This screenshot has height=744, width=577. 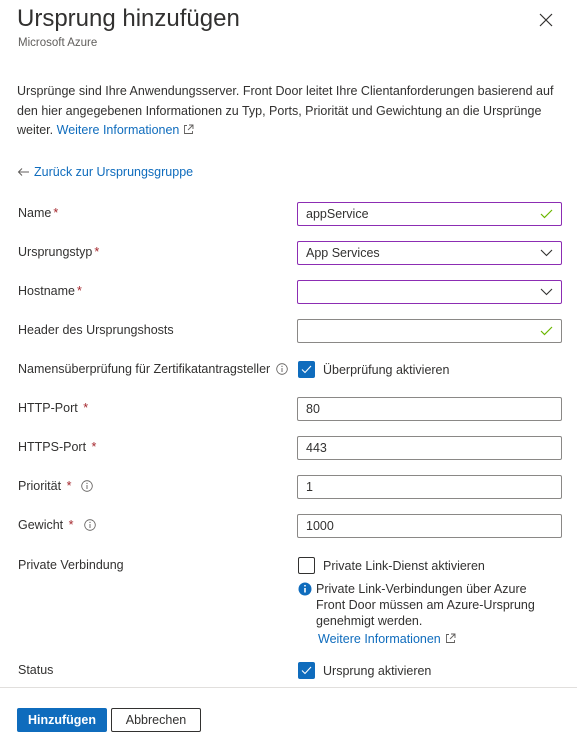 What do you see at coordinates (96, 330) in the screenshot?
I see `host-header-label: Header des Ursprungshosts` at bounding box center [96, 330].